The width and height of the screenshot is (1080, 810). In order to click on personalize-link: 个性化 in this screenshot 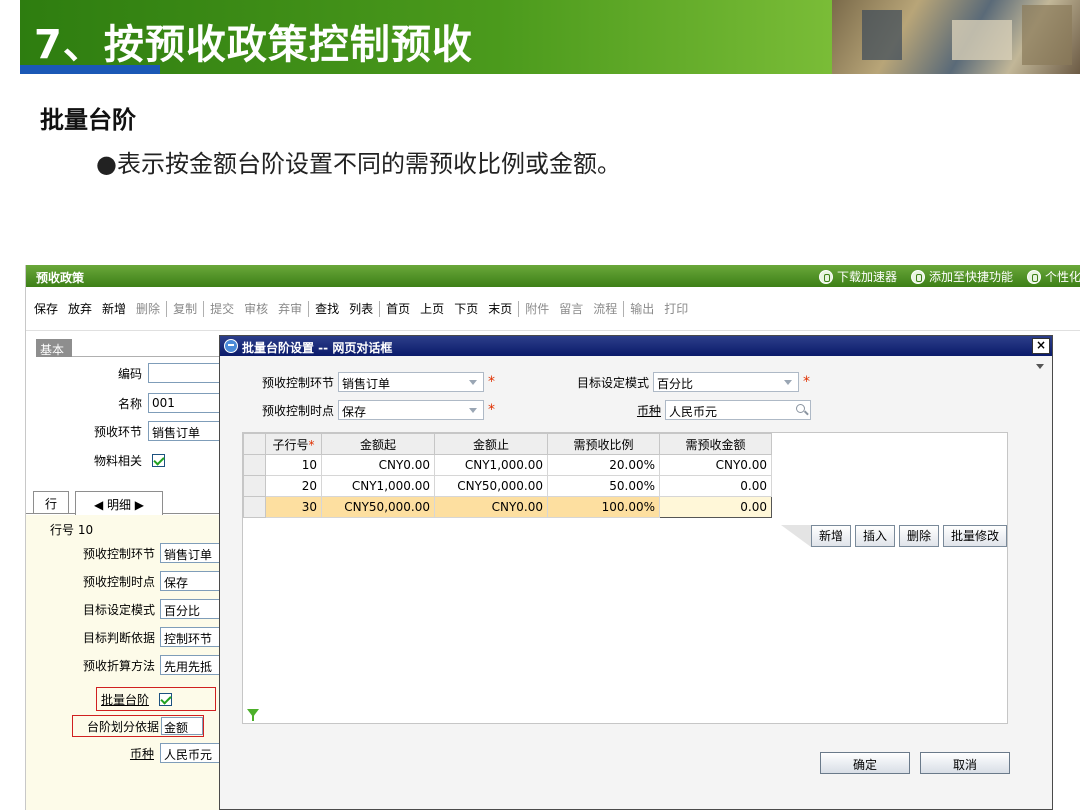, I will do `click(1053, 276)`.